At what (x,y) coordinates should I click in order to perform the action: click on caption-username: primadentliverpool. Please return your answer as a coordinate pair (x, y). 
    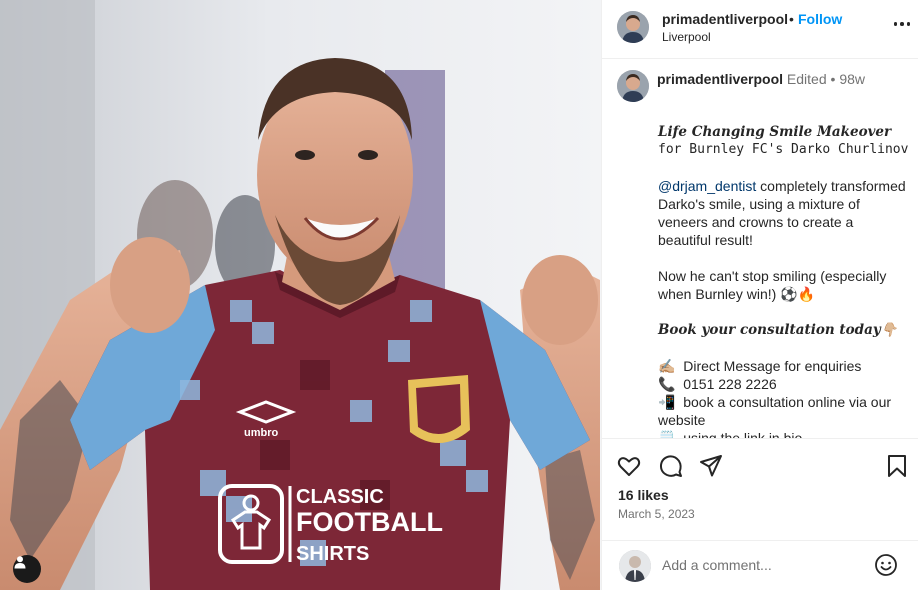
    Looking at the image, I should click on (720, 79).